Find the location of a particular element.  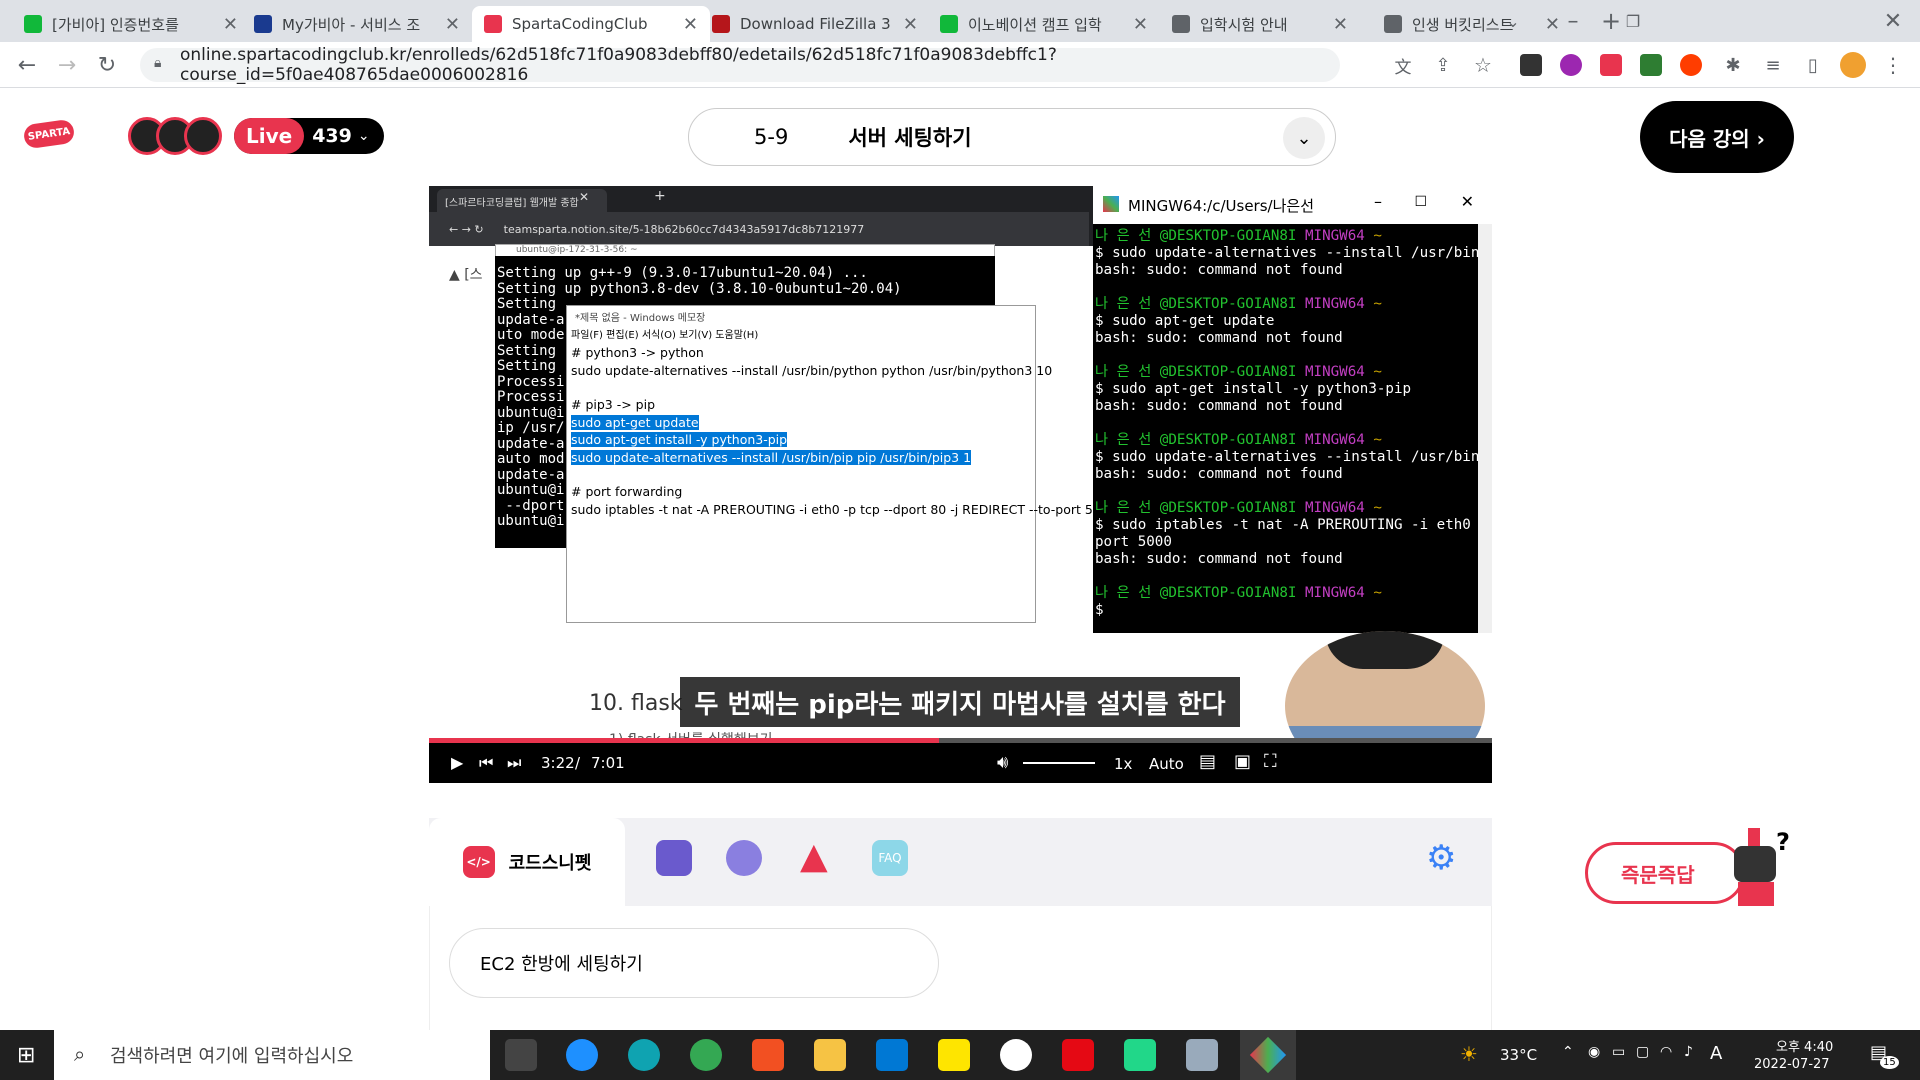

store-icon is located at coordinates (768, 1055).